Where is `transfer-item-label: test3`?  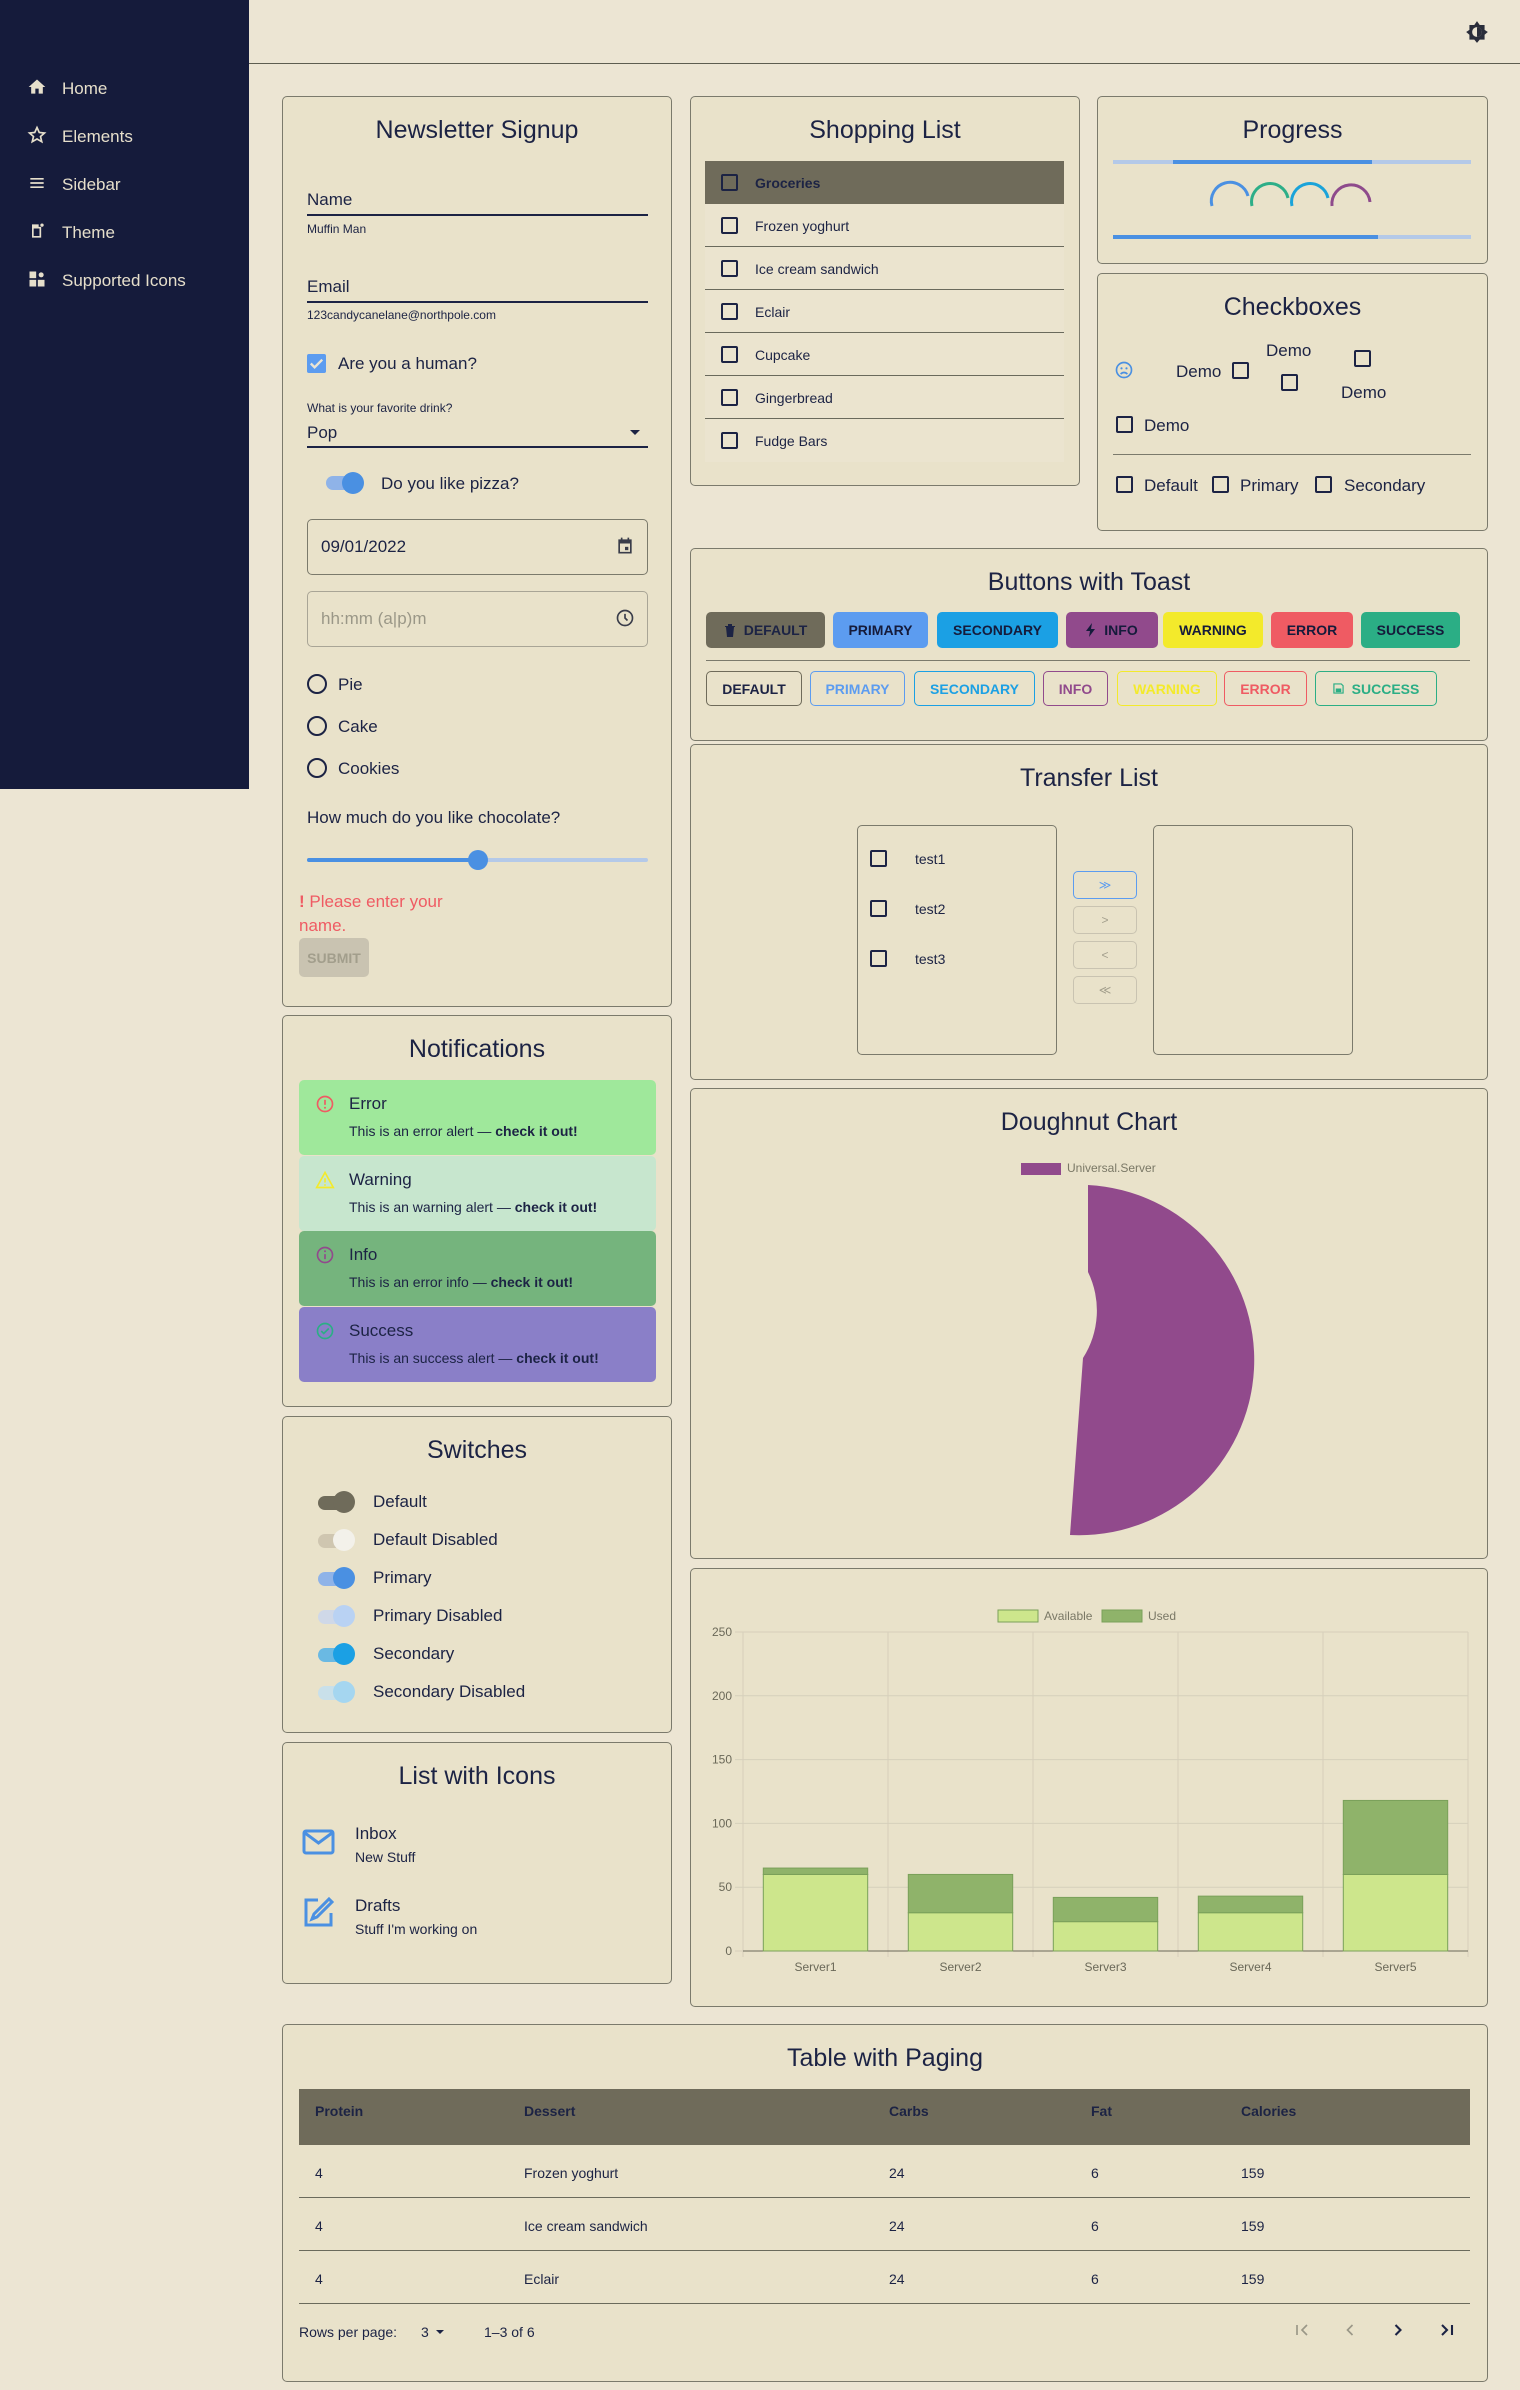 transfer-item-label: test3 is located at coordinates (930, 959).